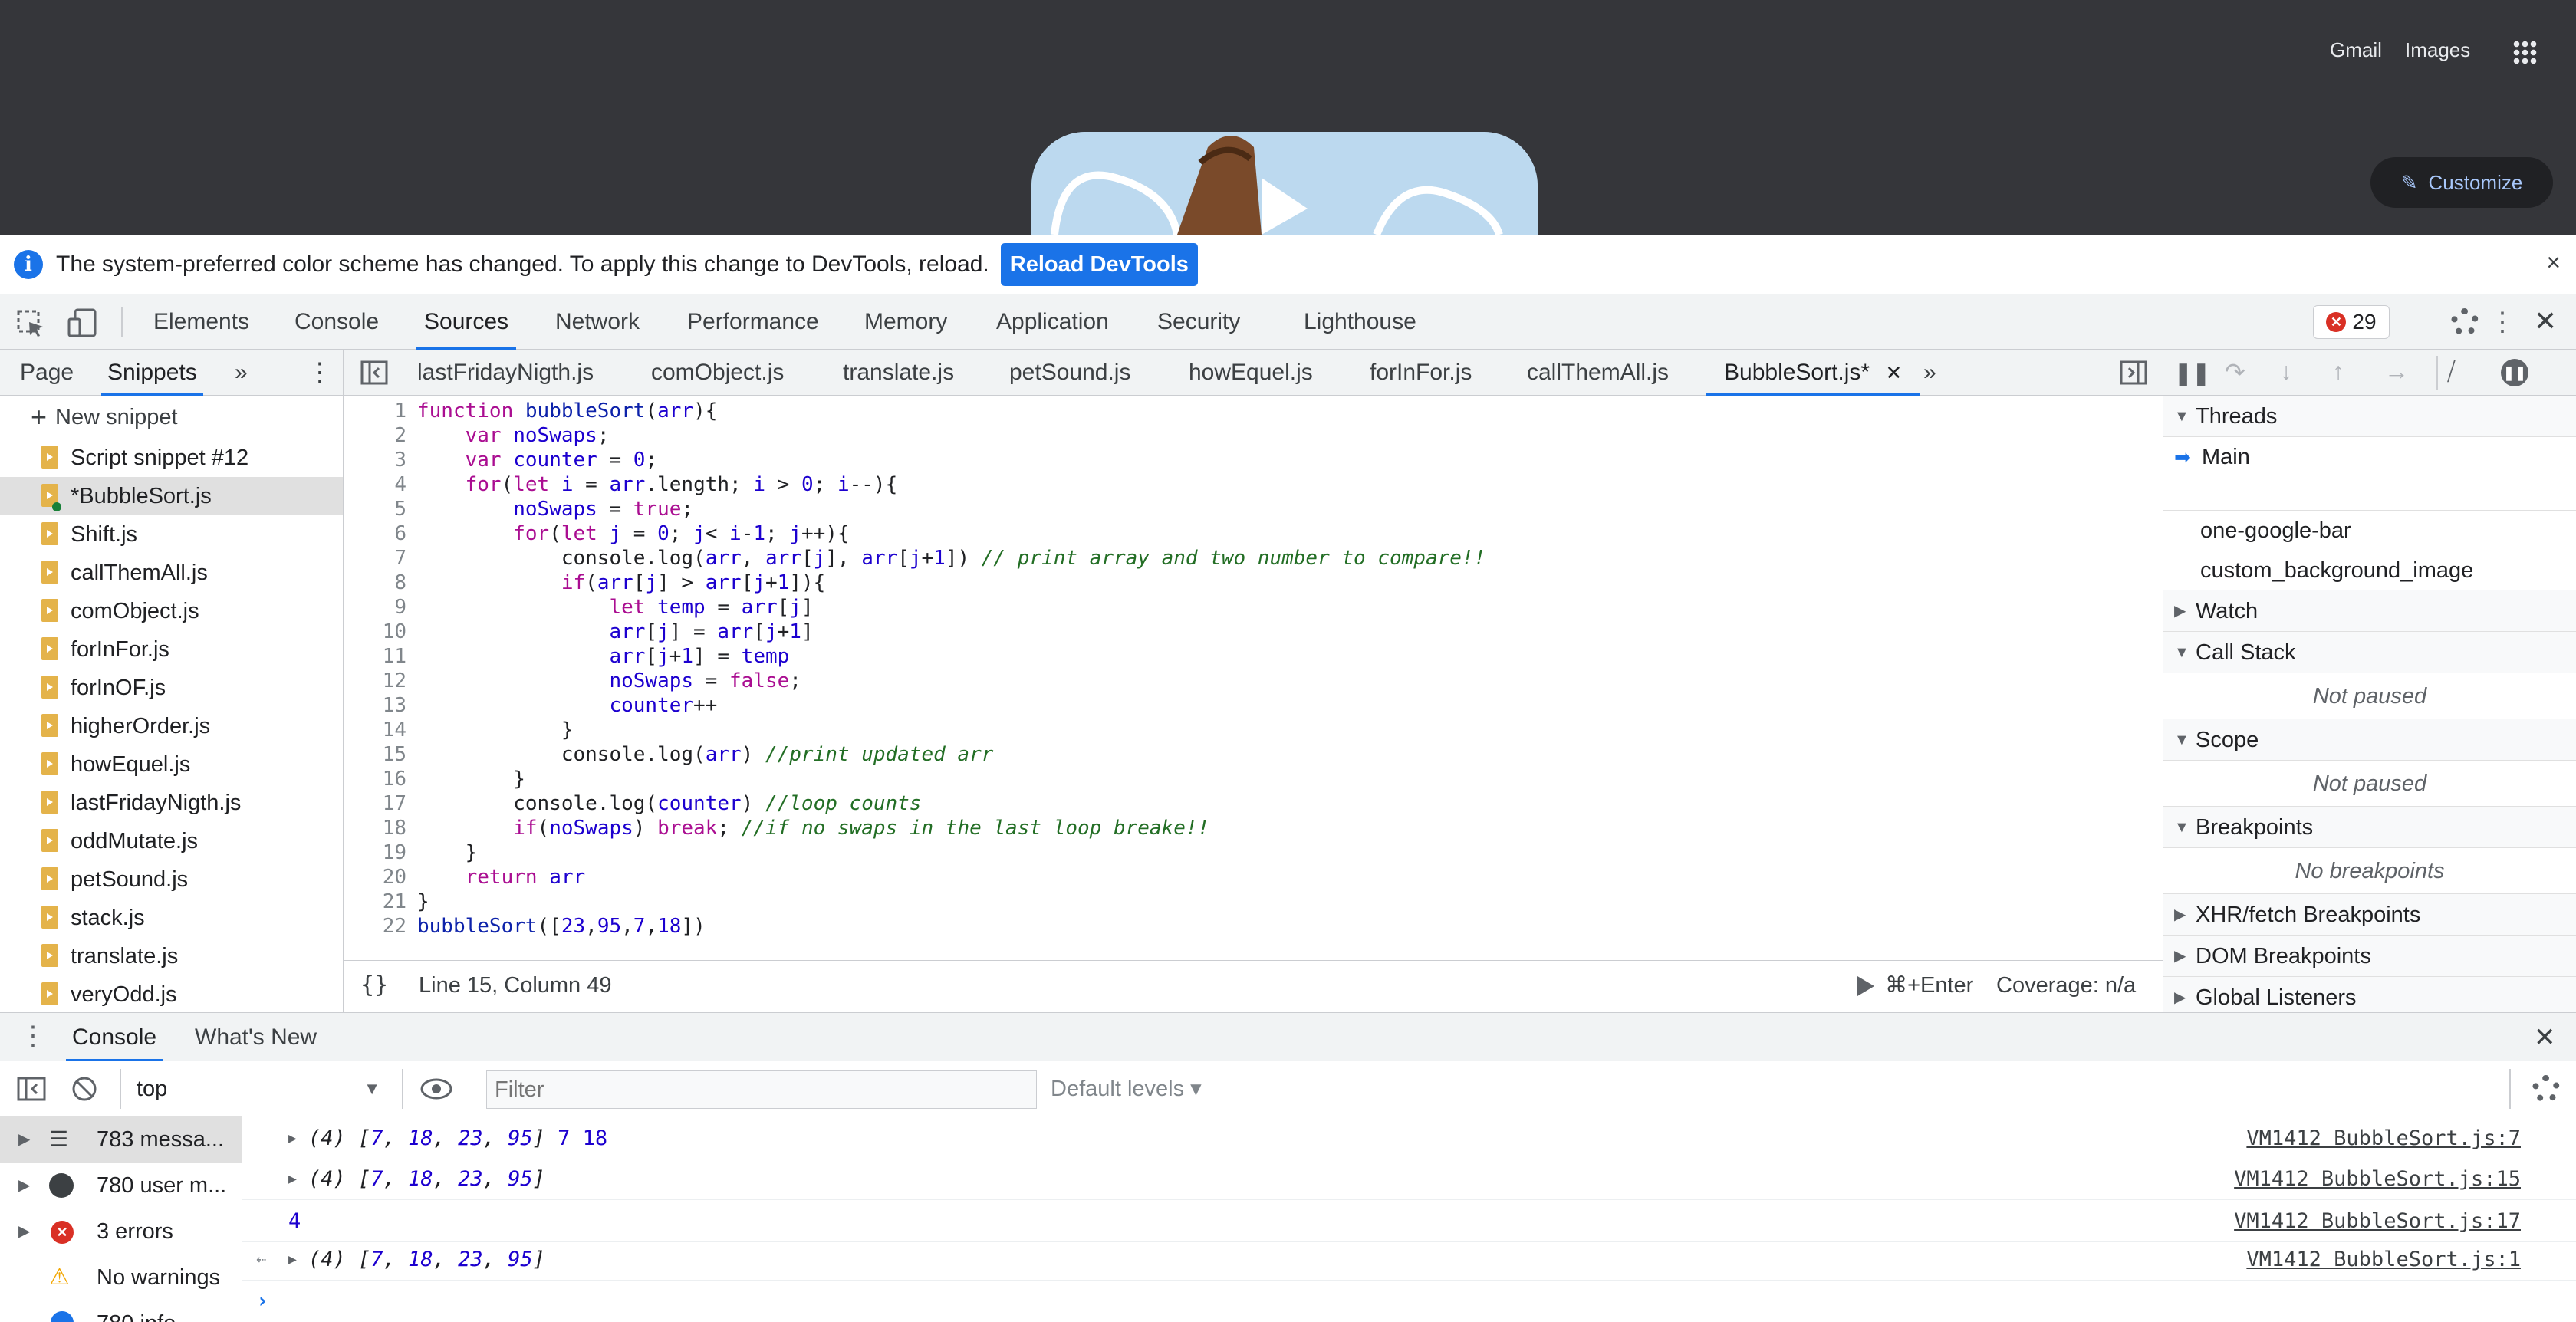  I want to click on code-line: 20 return arr, so click(464, 877).